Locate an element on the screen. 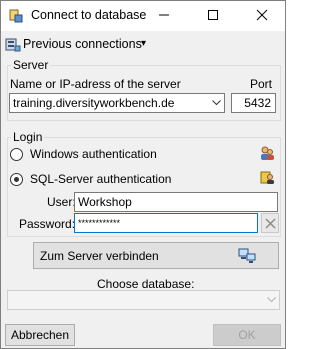  server-name-combobox: training.diversityworkbench.de is located at coordinates (117, 103).